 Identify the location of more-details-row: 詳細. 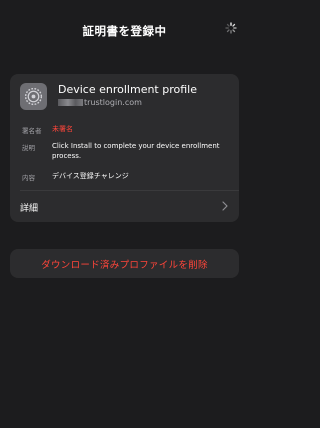
(29, 207).